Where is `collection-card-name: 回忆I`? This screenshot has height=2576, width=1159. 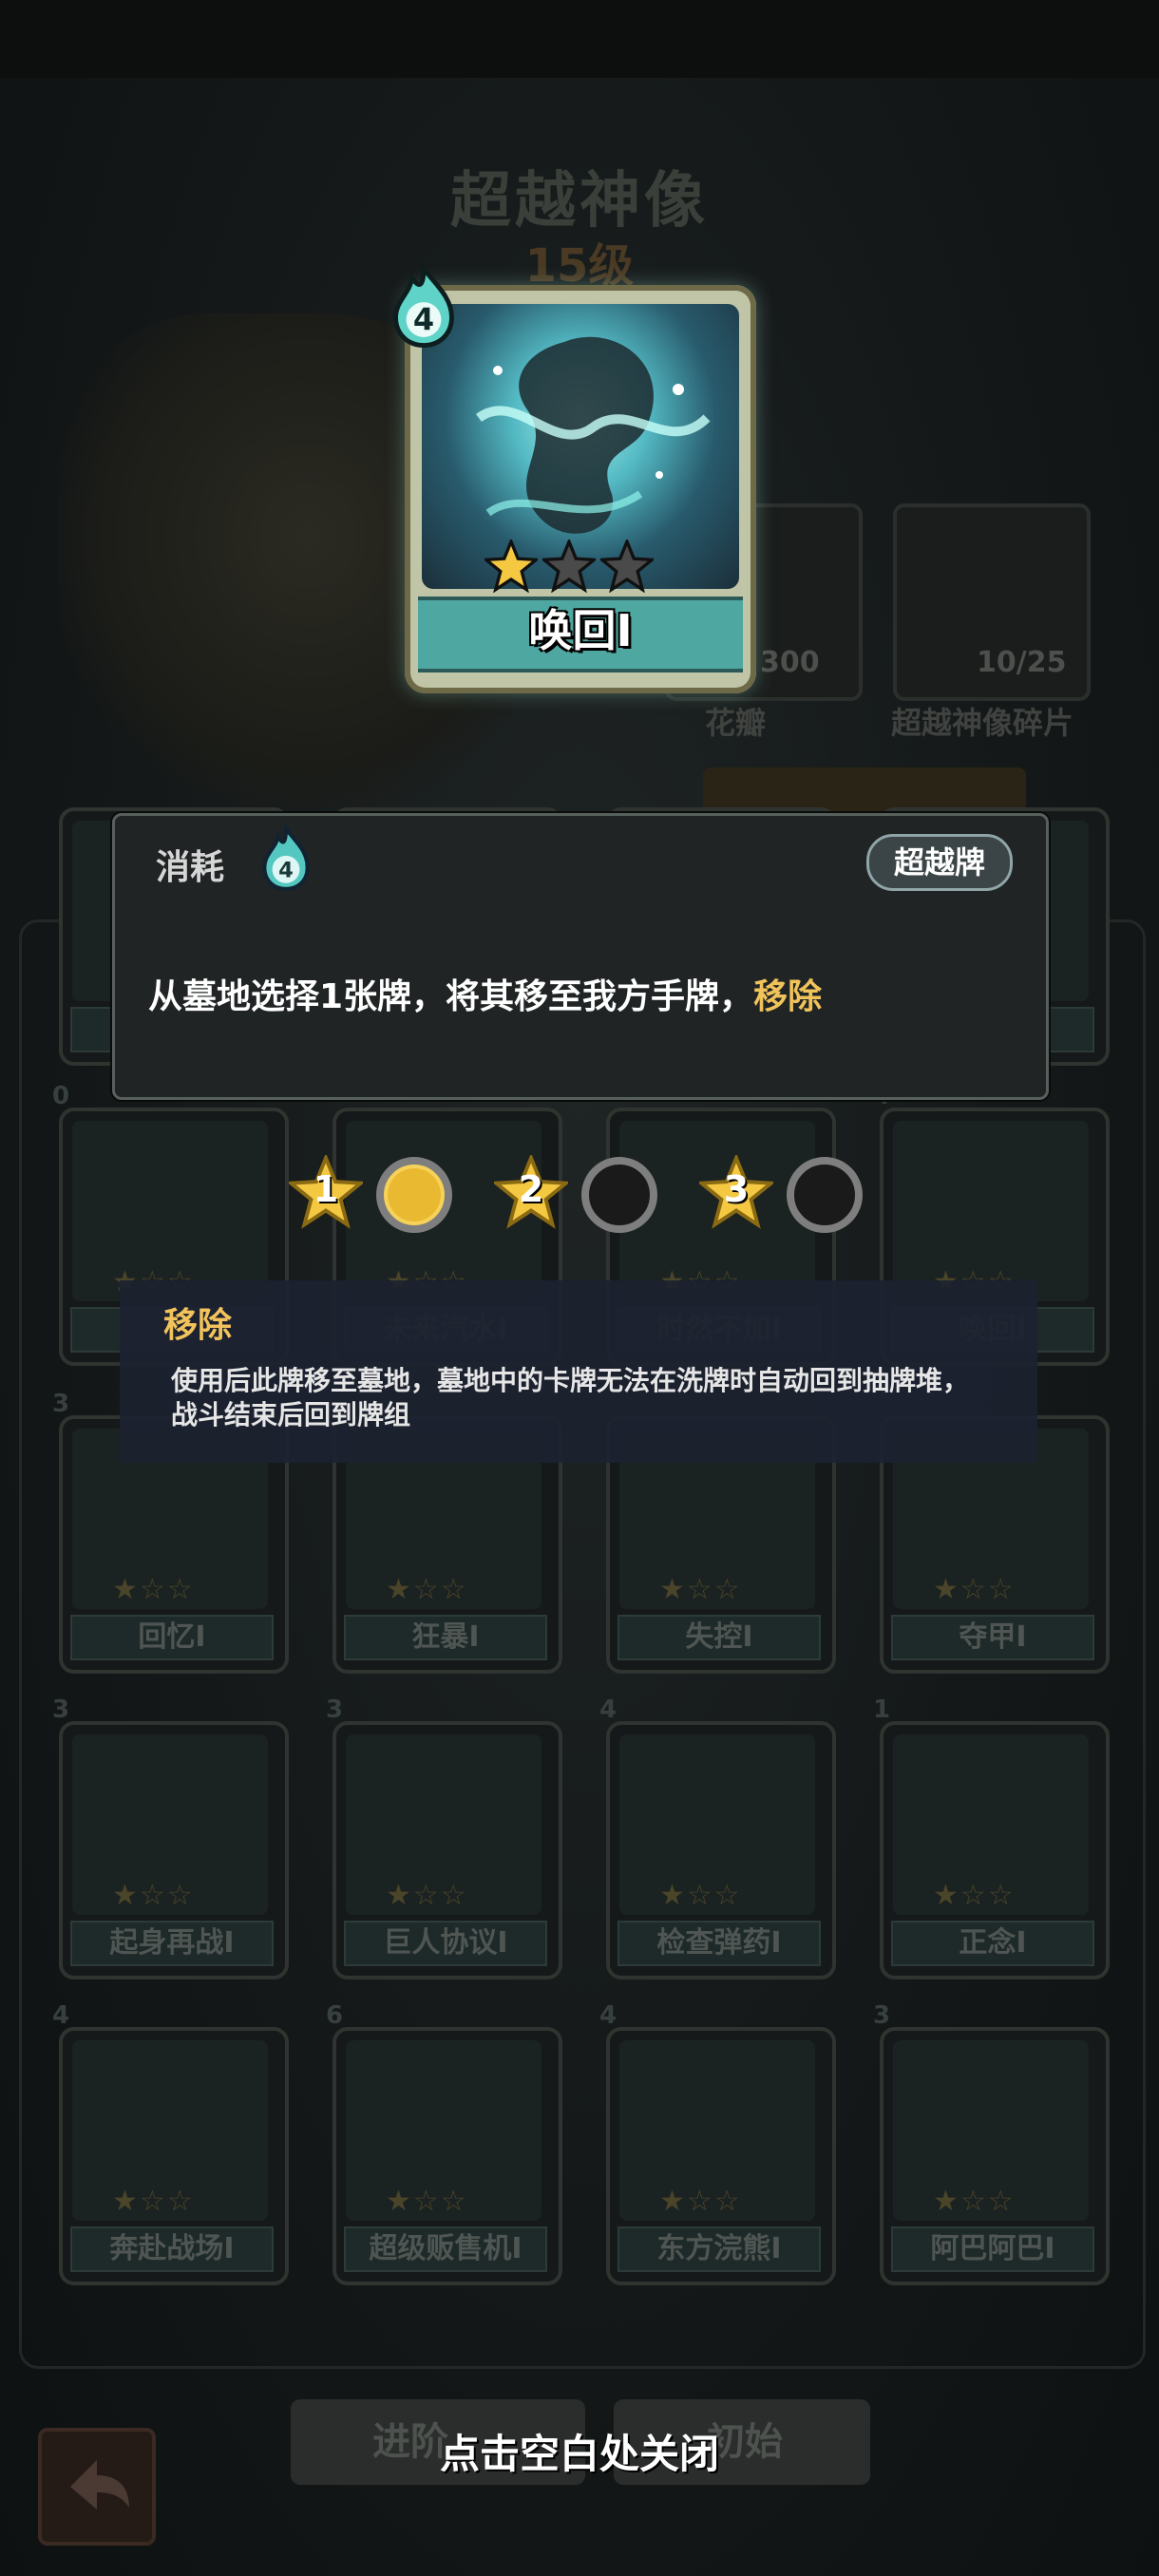 collection-card-name: 回忆I is located at coordinates (172, 1637).